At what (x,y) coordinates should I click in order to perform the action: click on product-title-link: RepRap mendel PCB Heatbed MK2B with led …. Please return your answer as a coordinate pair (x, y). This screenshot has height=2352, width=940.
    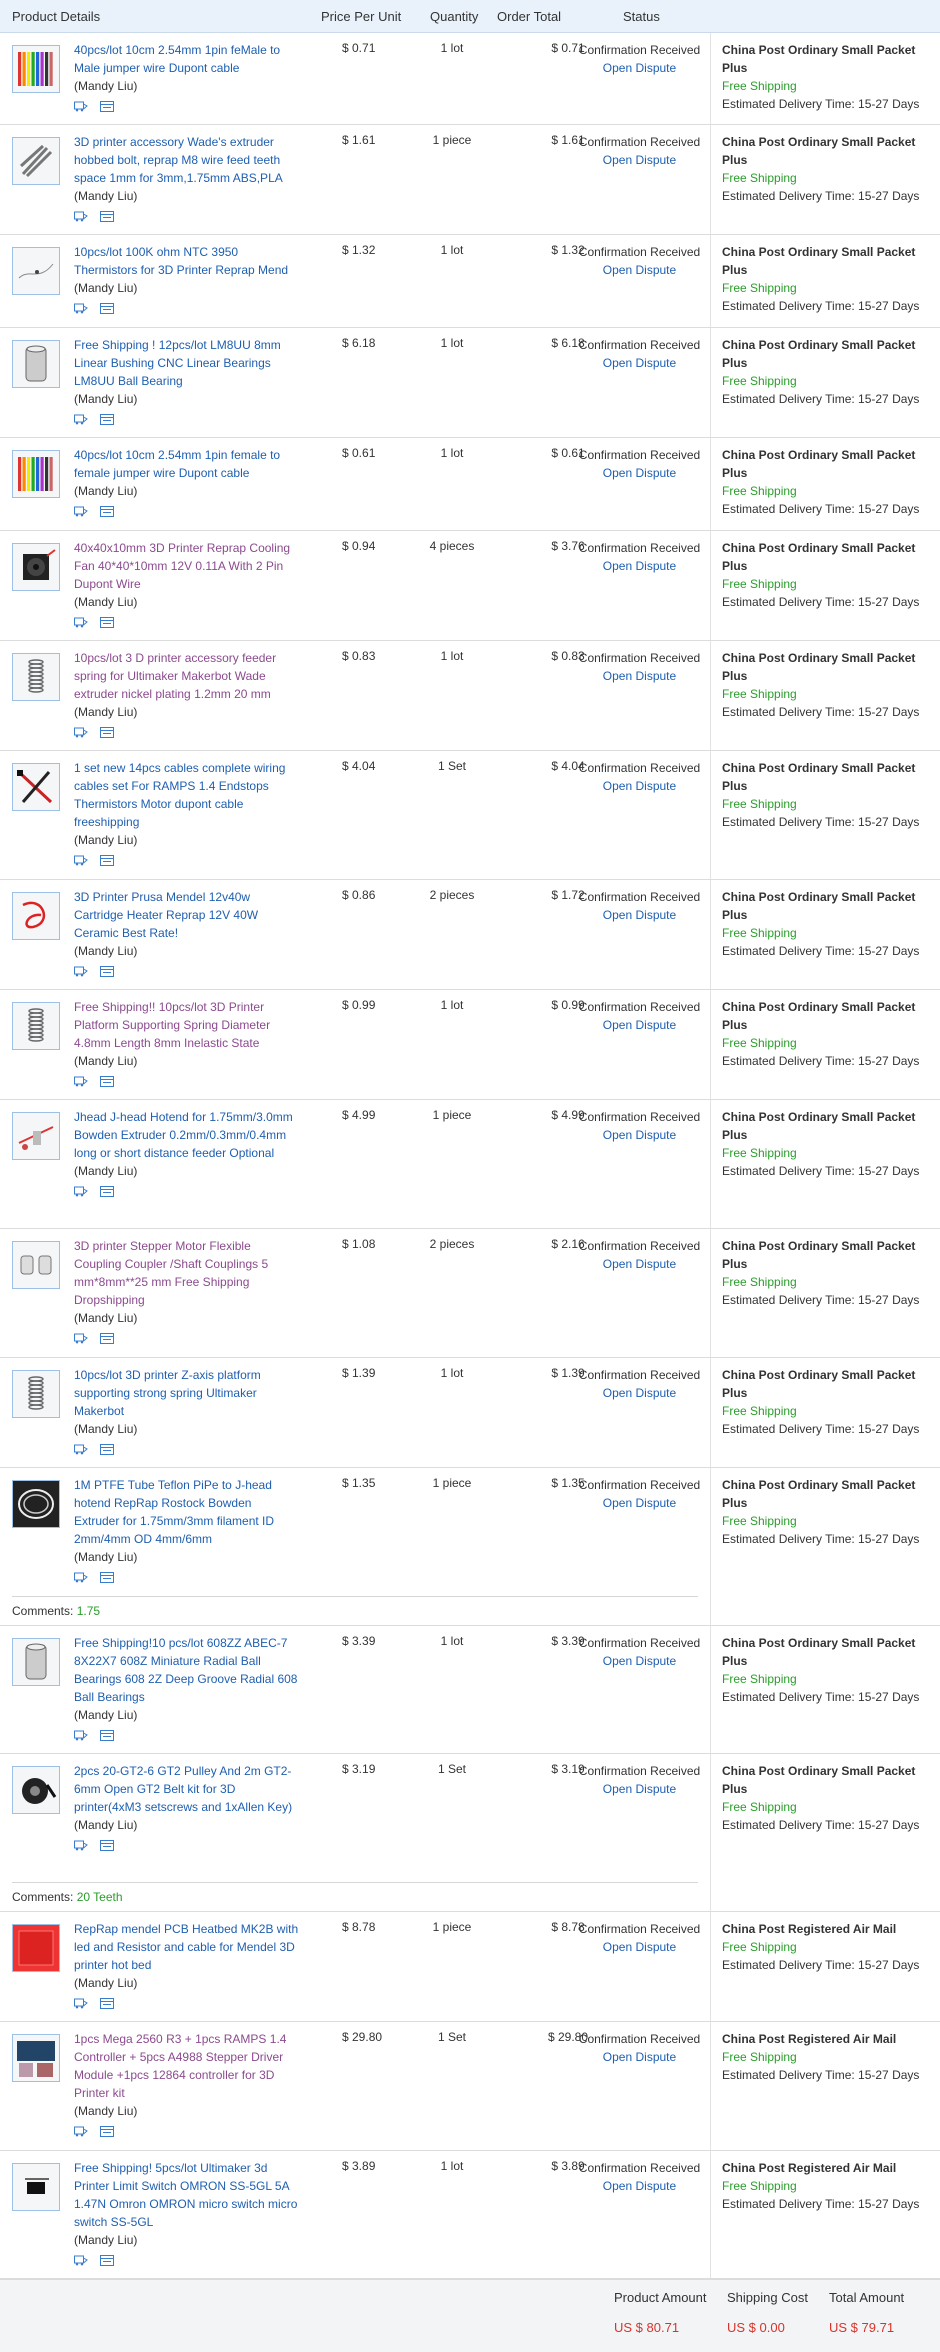
    Looking at the image, I should click on (186, 1947).